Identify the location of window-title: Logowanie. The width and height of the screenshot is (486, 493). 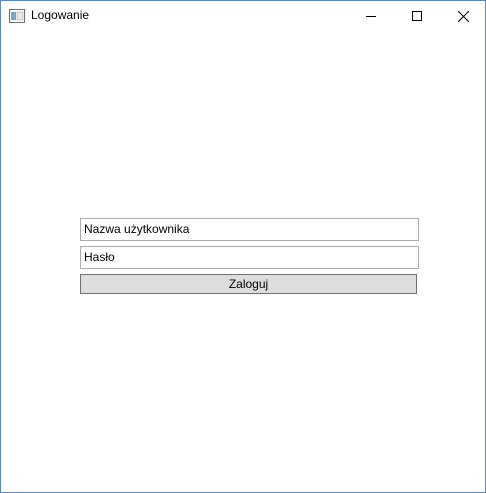
(60, 15).